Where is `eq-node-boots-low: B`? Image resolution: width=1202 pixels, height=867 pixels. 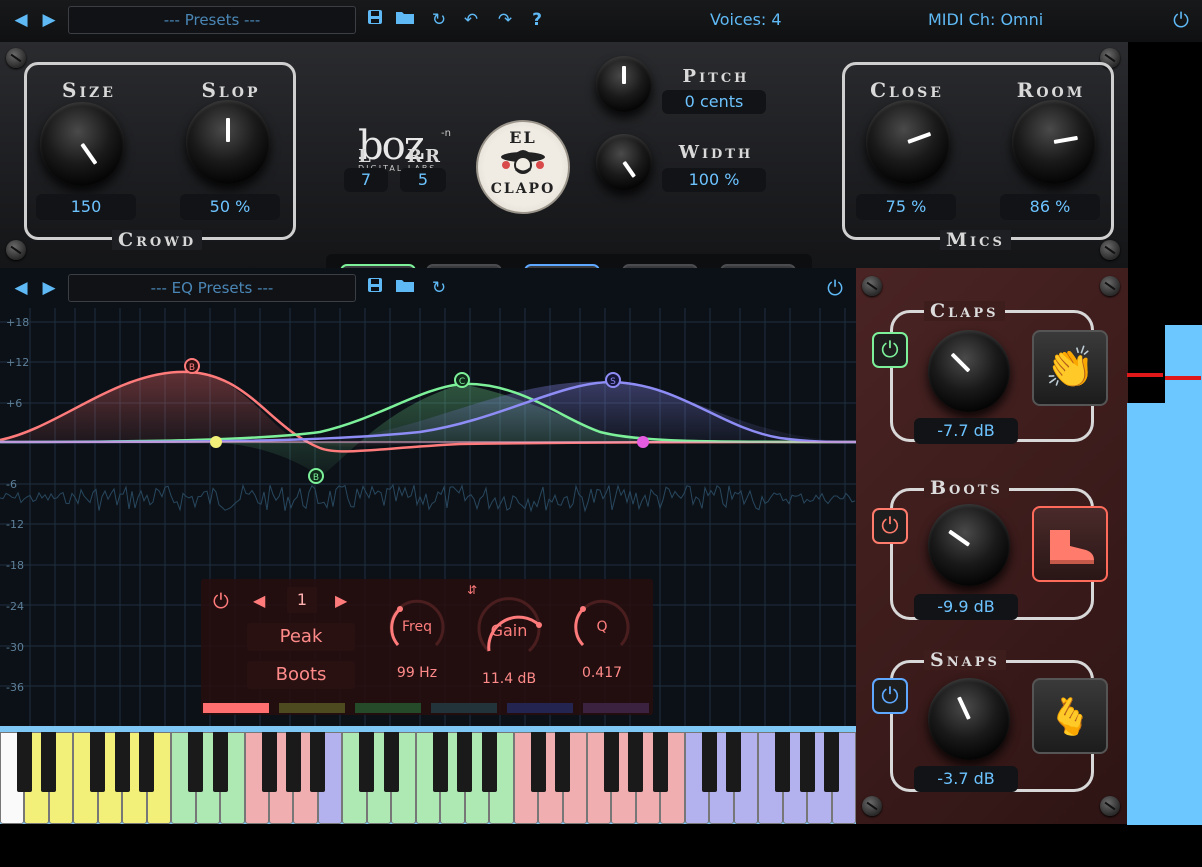 eq-node-boots-low: B is located at coordinates (316, 476).